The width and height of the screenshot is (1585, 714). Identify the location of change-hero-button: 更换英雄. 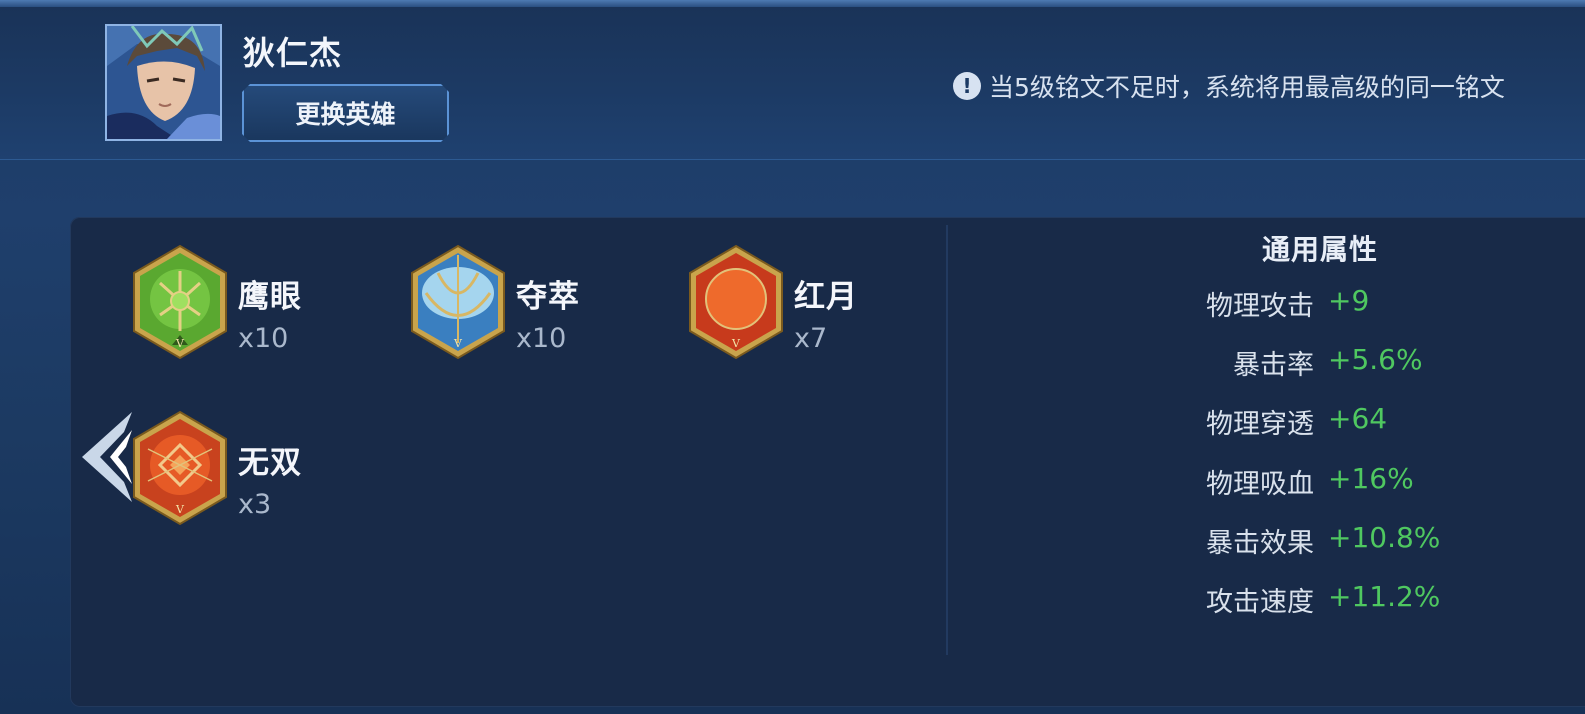
(345, 113).